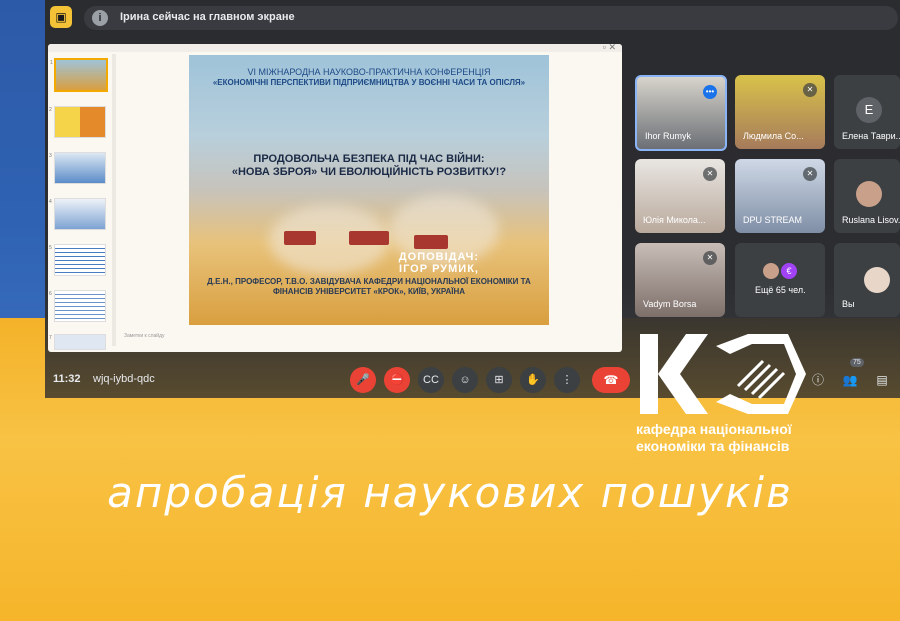 The image size is (900, 621). What do you see at coordinates (438, 257) in the screenshot?
I see `speaker-label: ДОПОВІДАЧ:` at bounding box center [438, 257].